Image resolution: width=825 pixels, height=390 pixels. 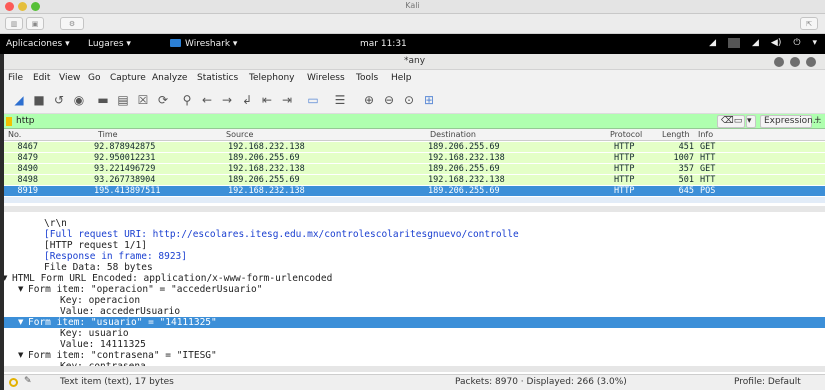 I want to click on find-icon: ⚲, so click(x=187, y=100).